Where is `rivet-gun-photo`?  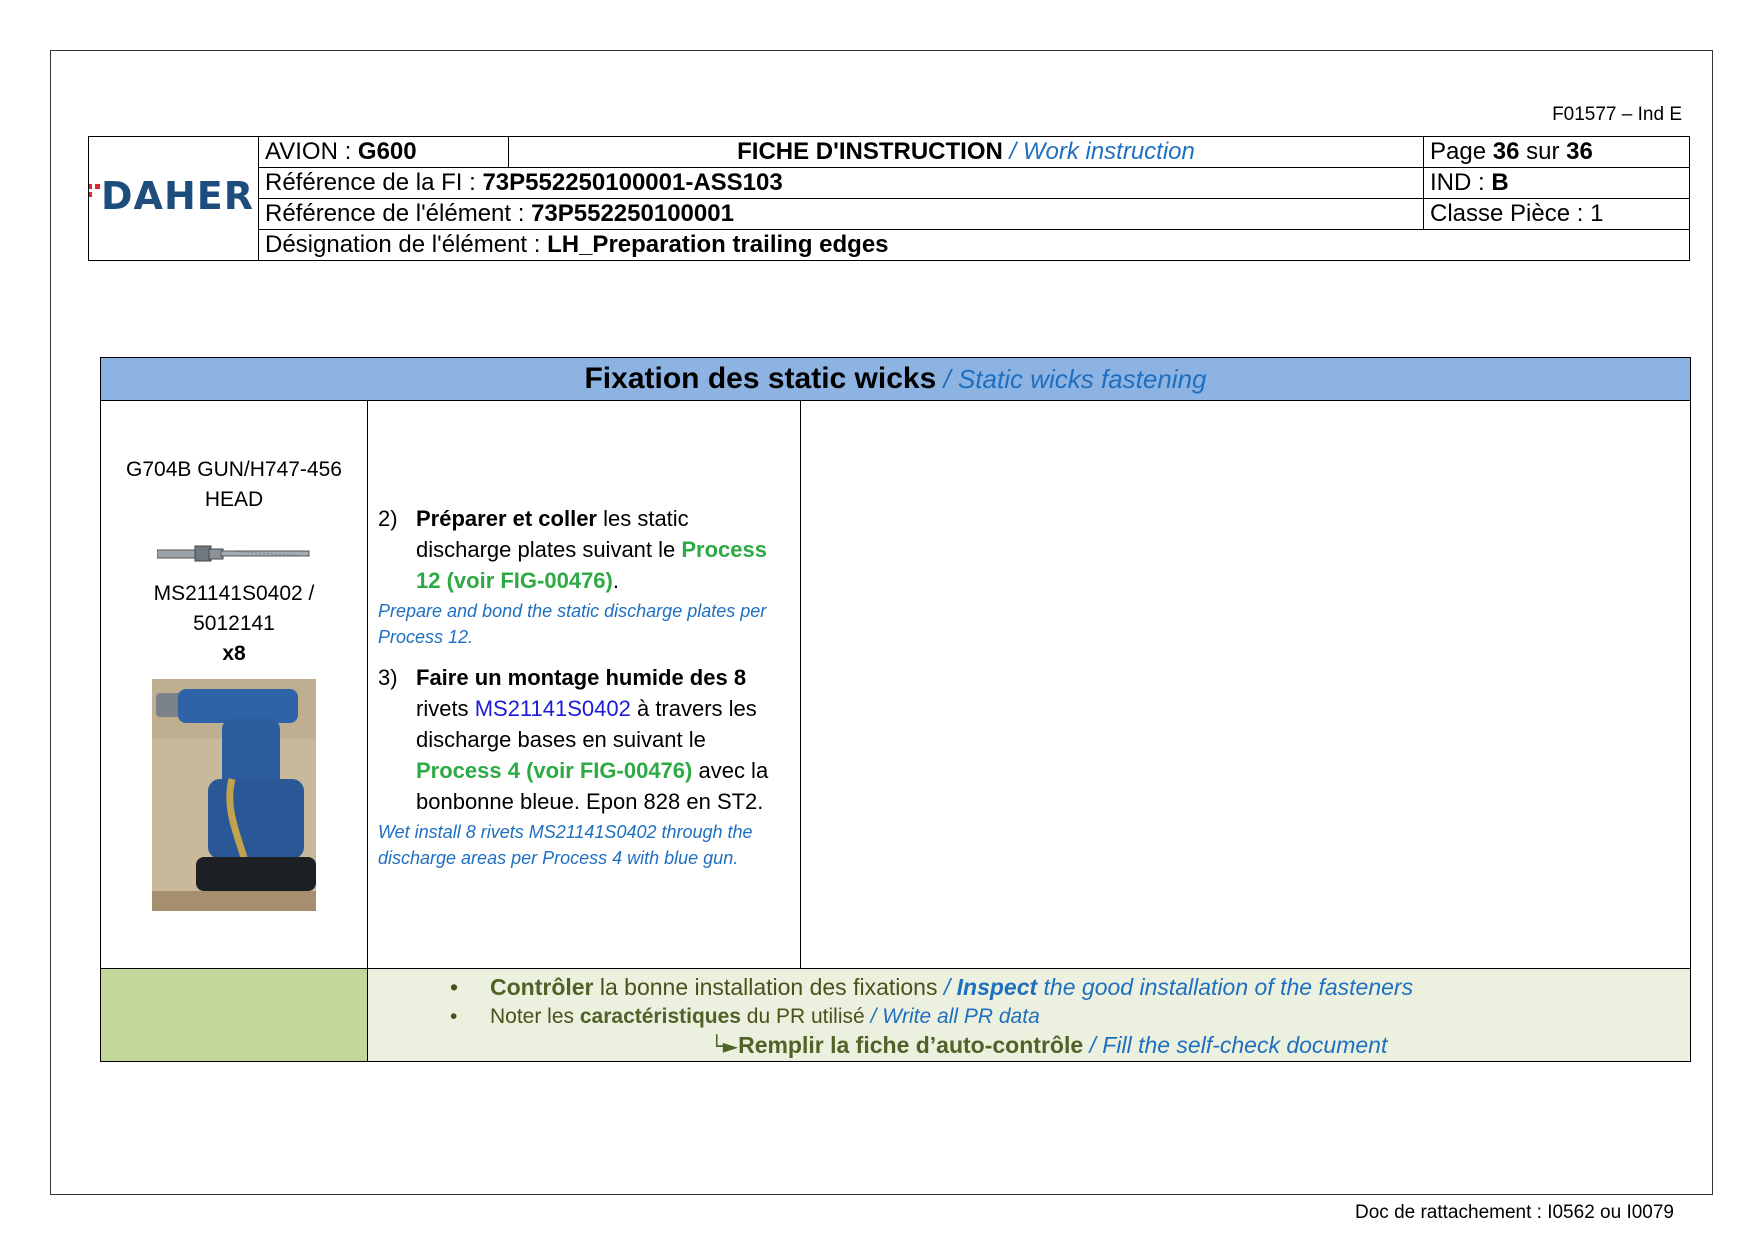 rivet-gun-photo is located at coordinates (234, 795).